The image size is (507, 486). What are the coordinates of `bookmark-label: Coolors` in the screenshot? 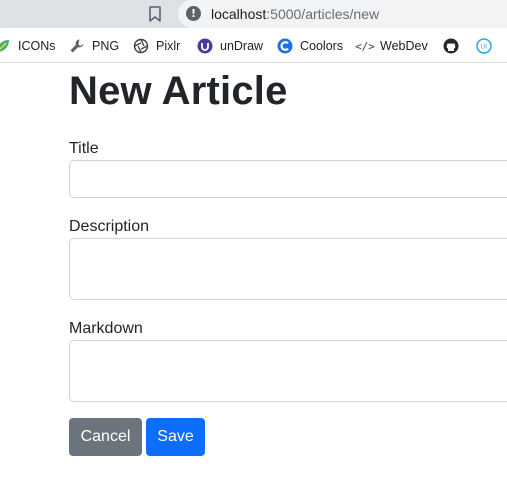 It's located at (322, 46).